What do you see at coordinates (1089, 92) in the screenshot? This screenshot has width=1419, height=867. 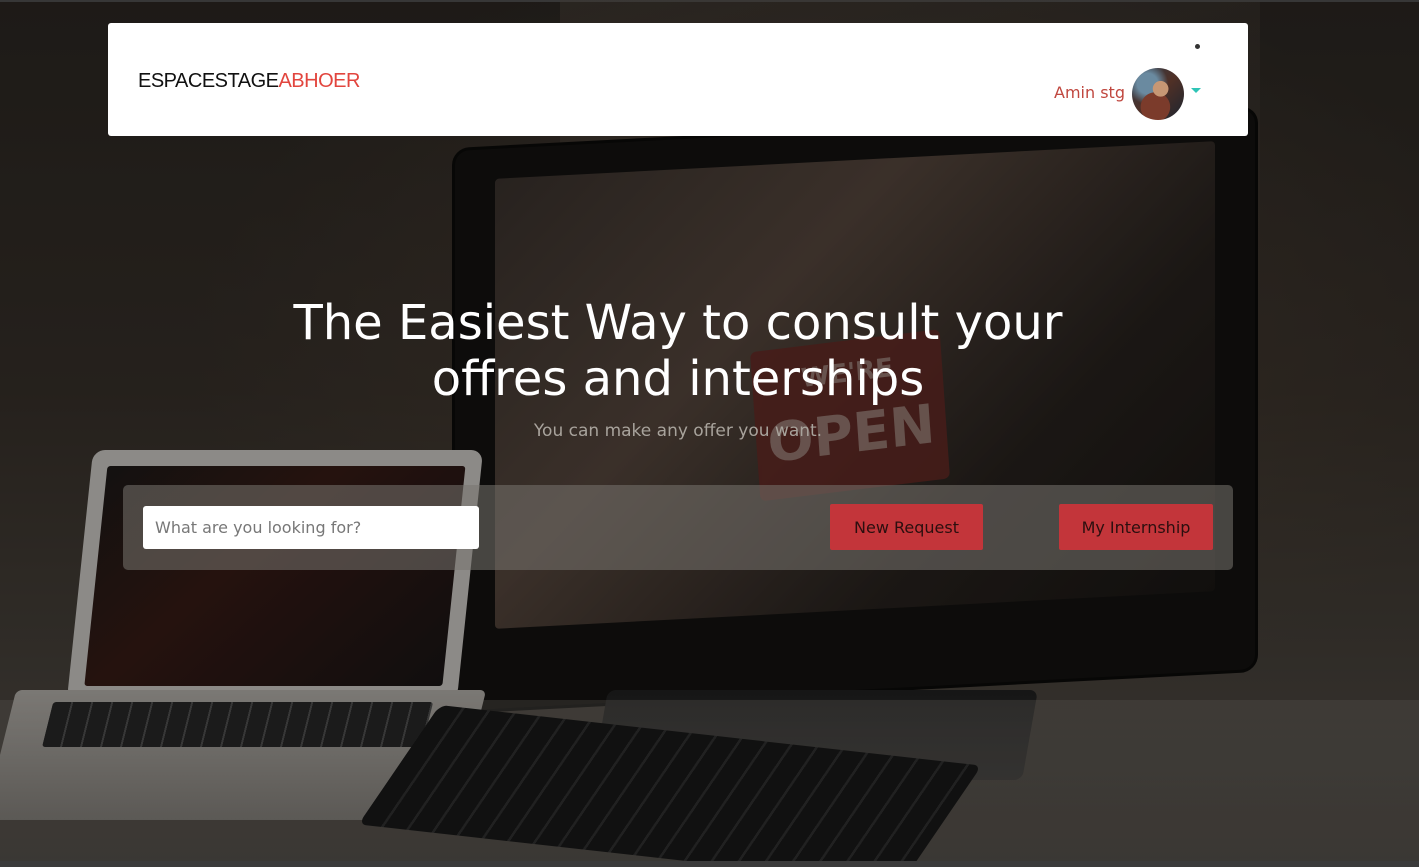 I see `user-name: Amin stg` at bounding box center [1089, 92].